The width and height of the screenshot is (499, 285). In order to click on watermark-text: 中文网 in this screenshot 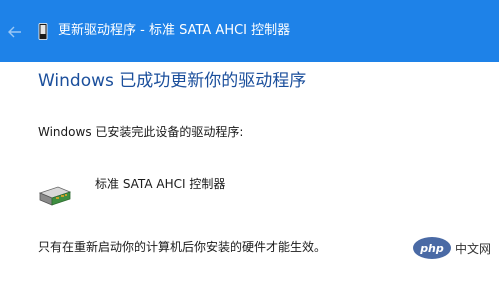, I will do `click(472, 248)`.